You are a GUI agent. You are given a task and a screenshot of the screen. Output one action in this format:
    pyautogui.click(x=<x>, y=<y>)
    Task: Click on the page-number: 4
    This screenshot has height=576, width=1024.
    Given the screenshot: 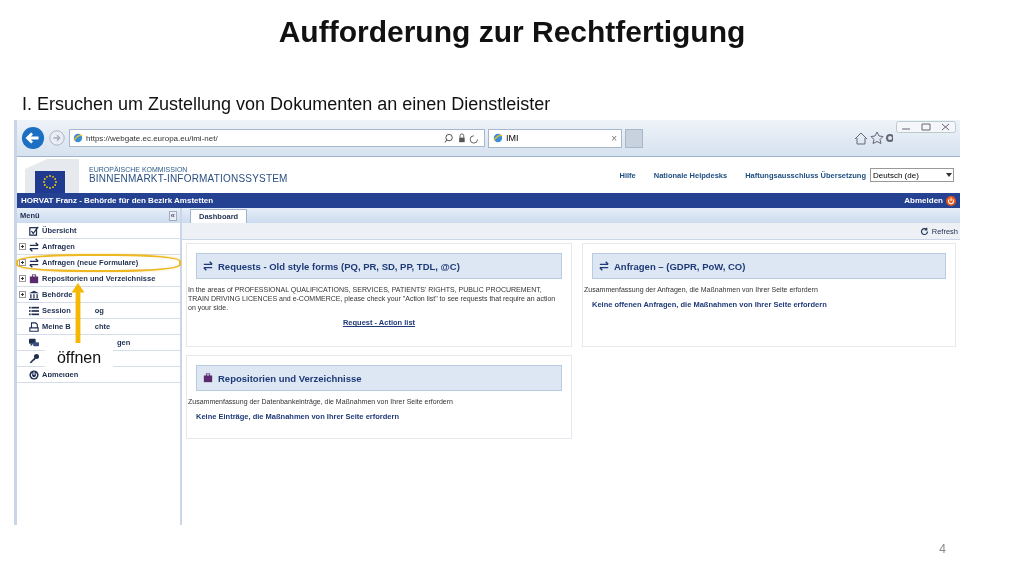 What is the action you would take?
    pyautogui.click(x=942, y=549)
    